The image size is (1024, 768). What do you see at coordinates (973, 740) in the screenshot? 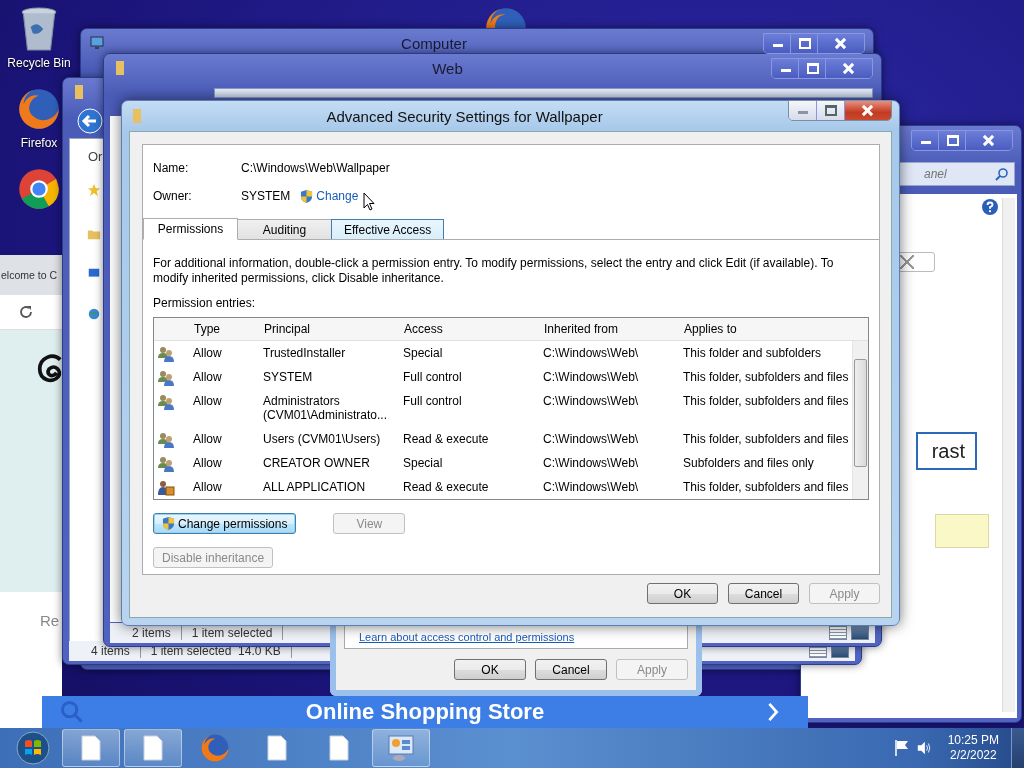
I see `clock-time: 10:25 PM` at bounding box center [973, 740].